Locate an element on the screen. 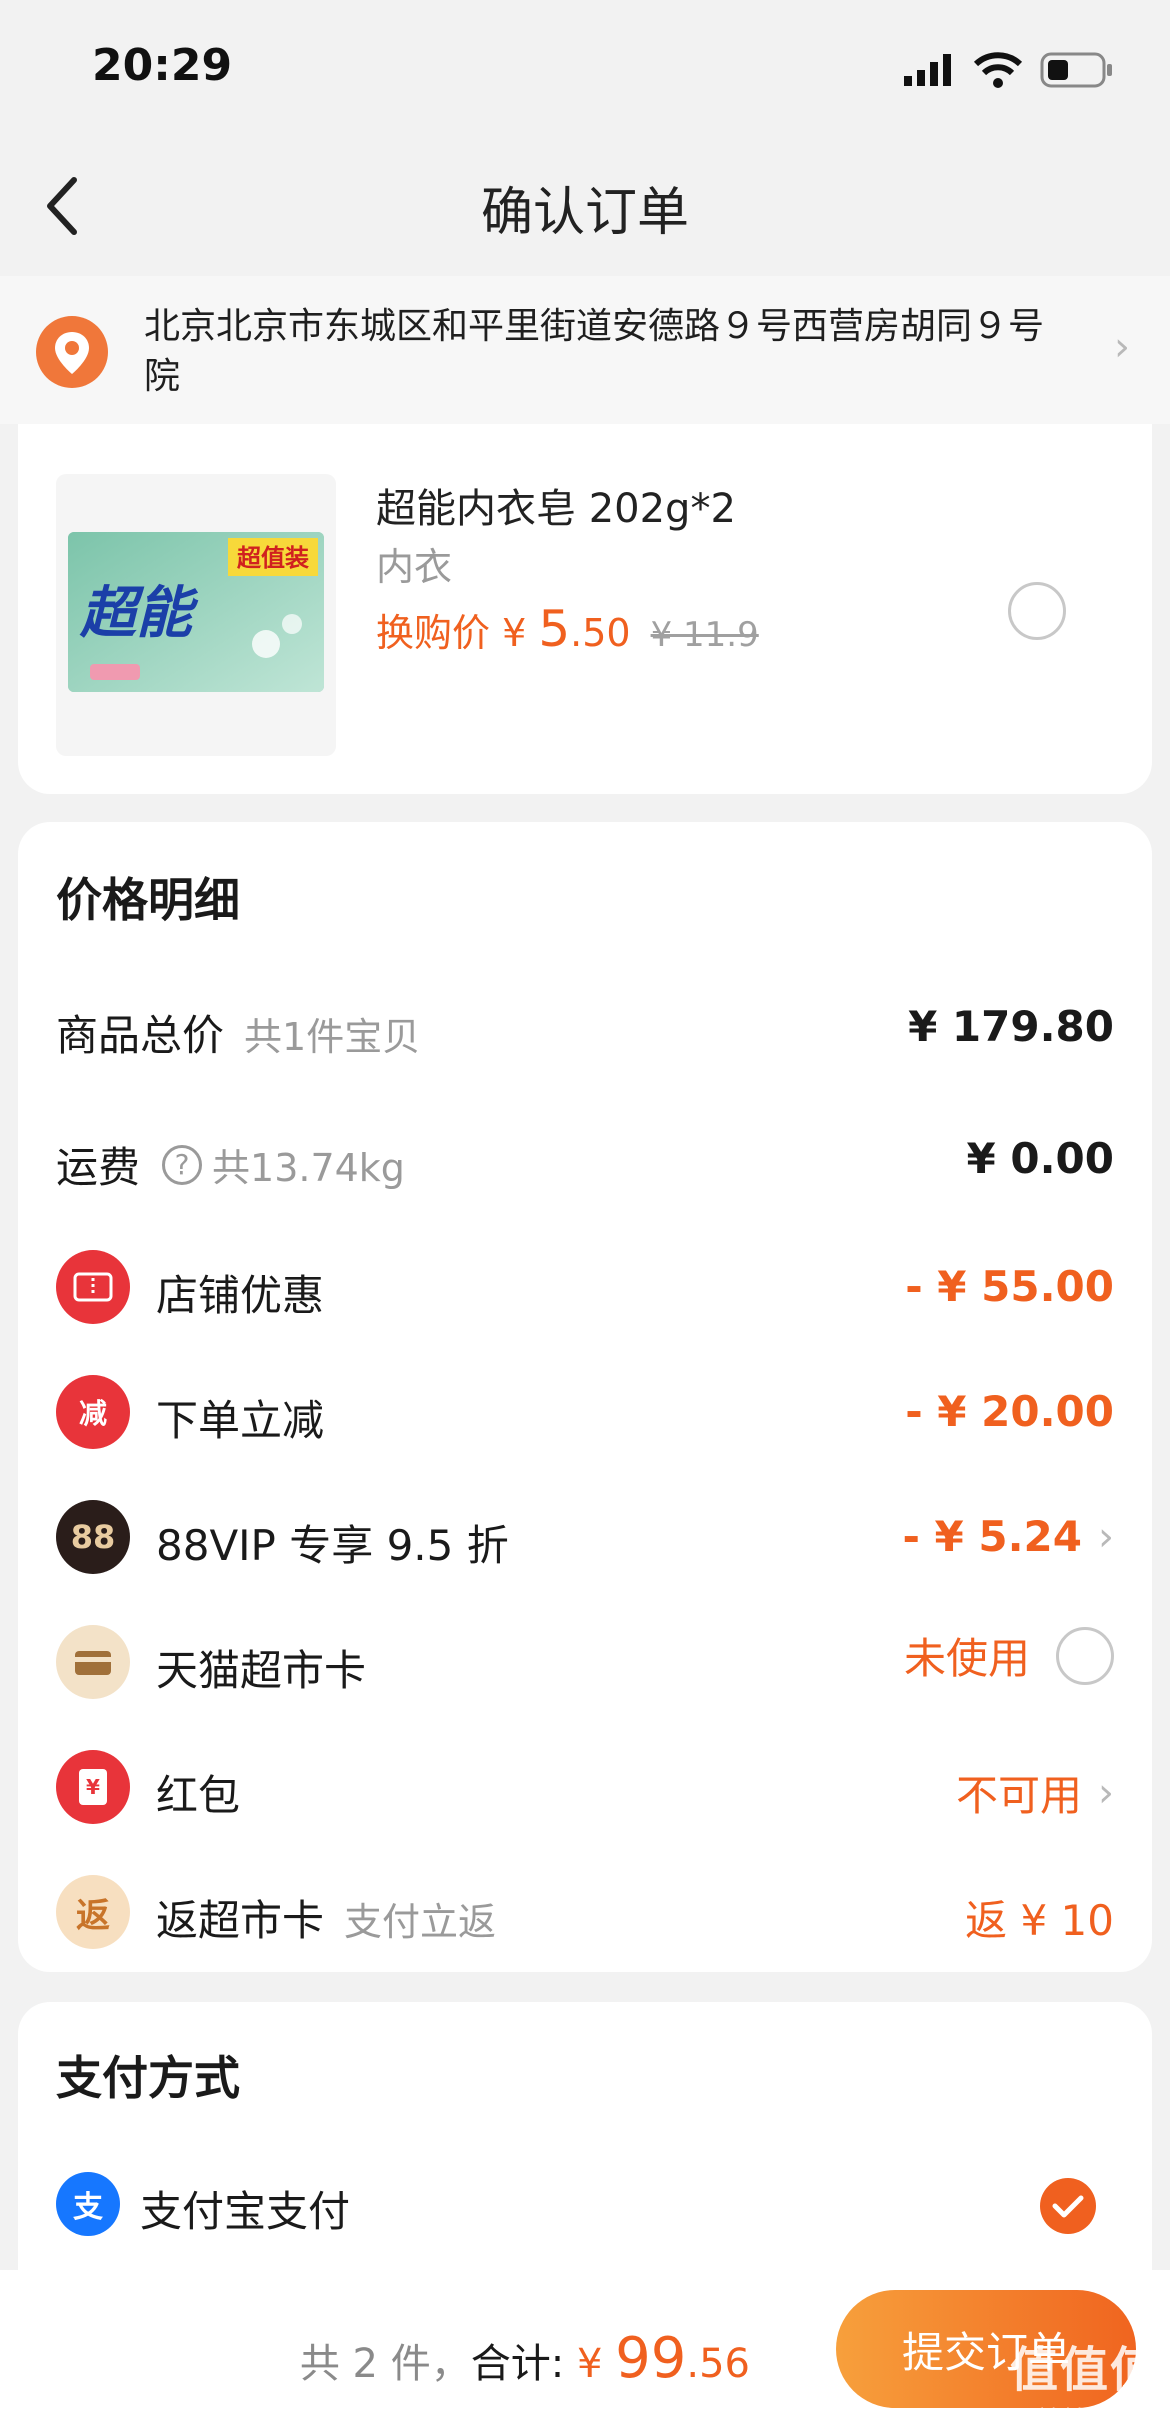 Image resolution: width=1170 pixels, height=2430 pixels. bottom-bar: 共 2 件，合计: ¥ 99.56 提交订单 值值值 zhizhizhi.com is located at coordinates (585, 2350).